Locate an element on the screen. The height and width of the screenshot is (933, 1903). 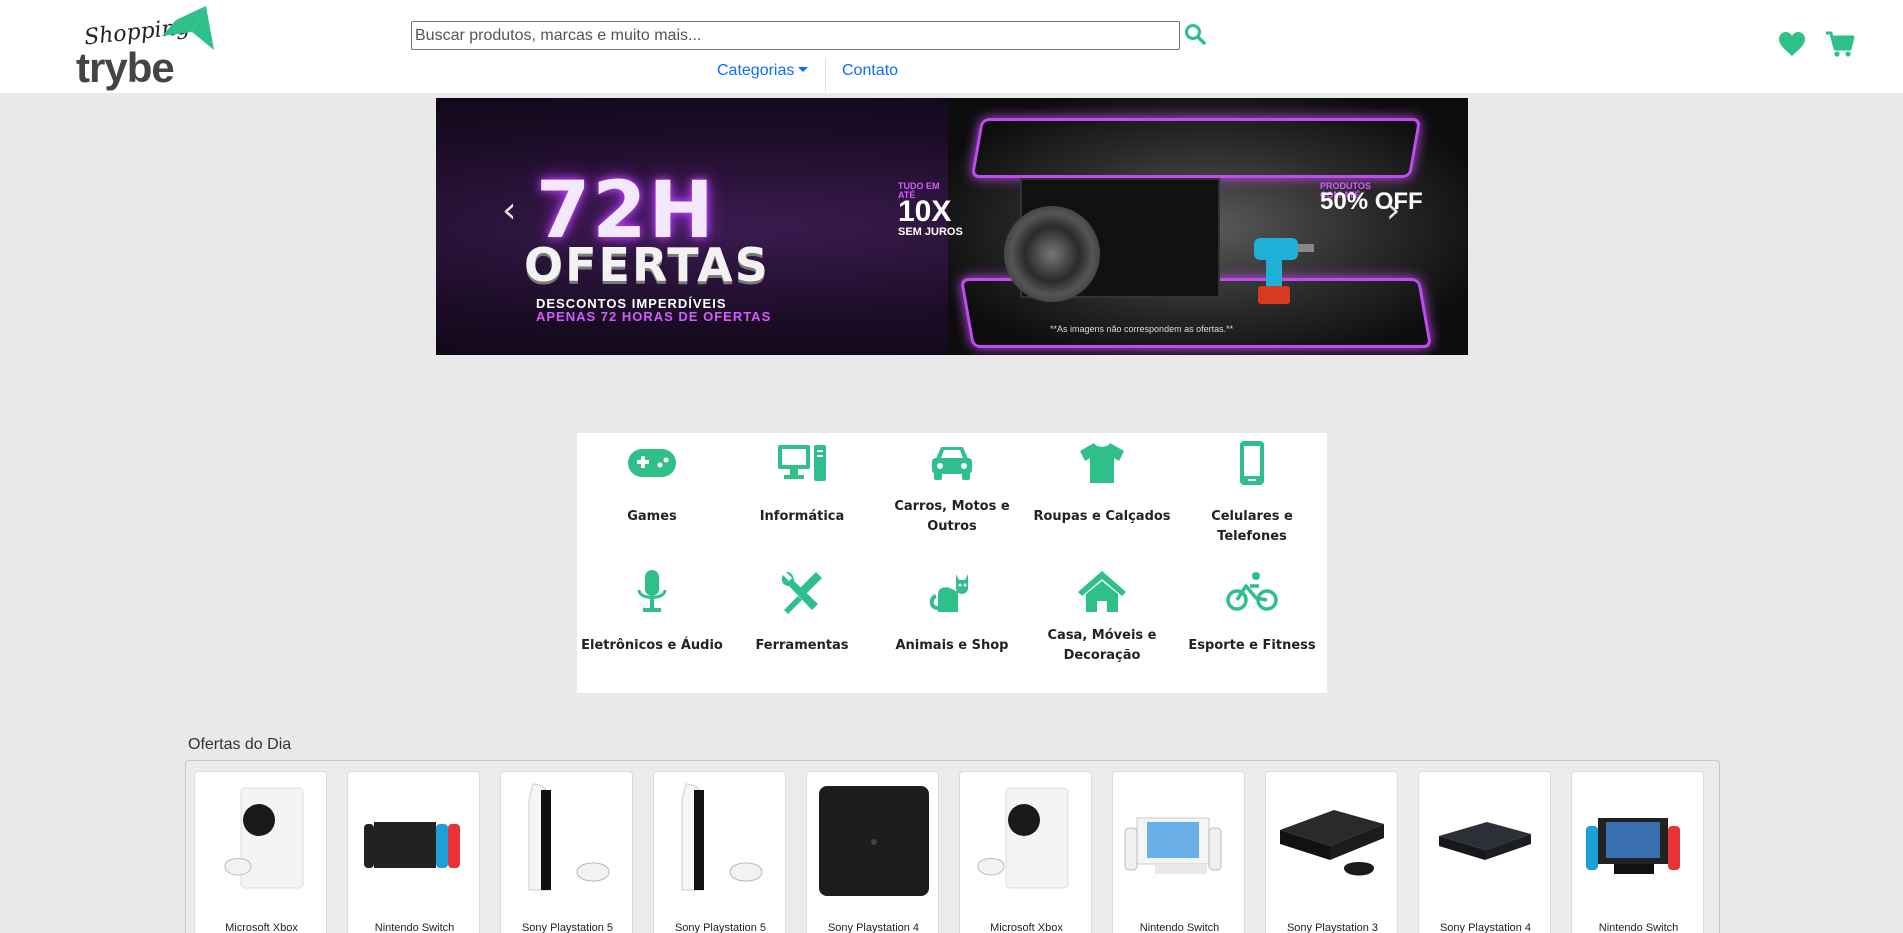
phone-icon is located at coordinates (1252, 463).